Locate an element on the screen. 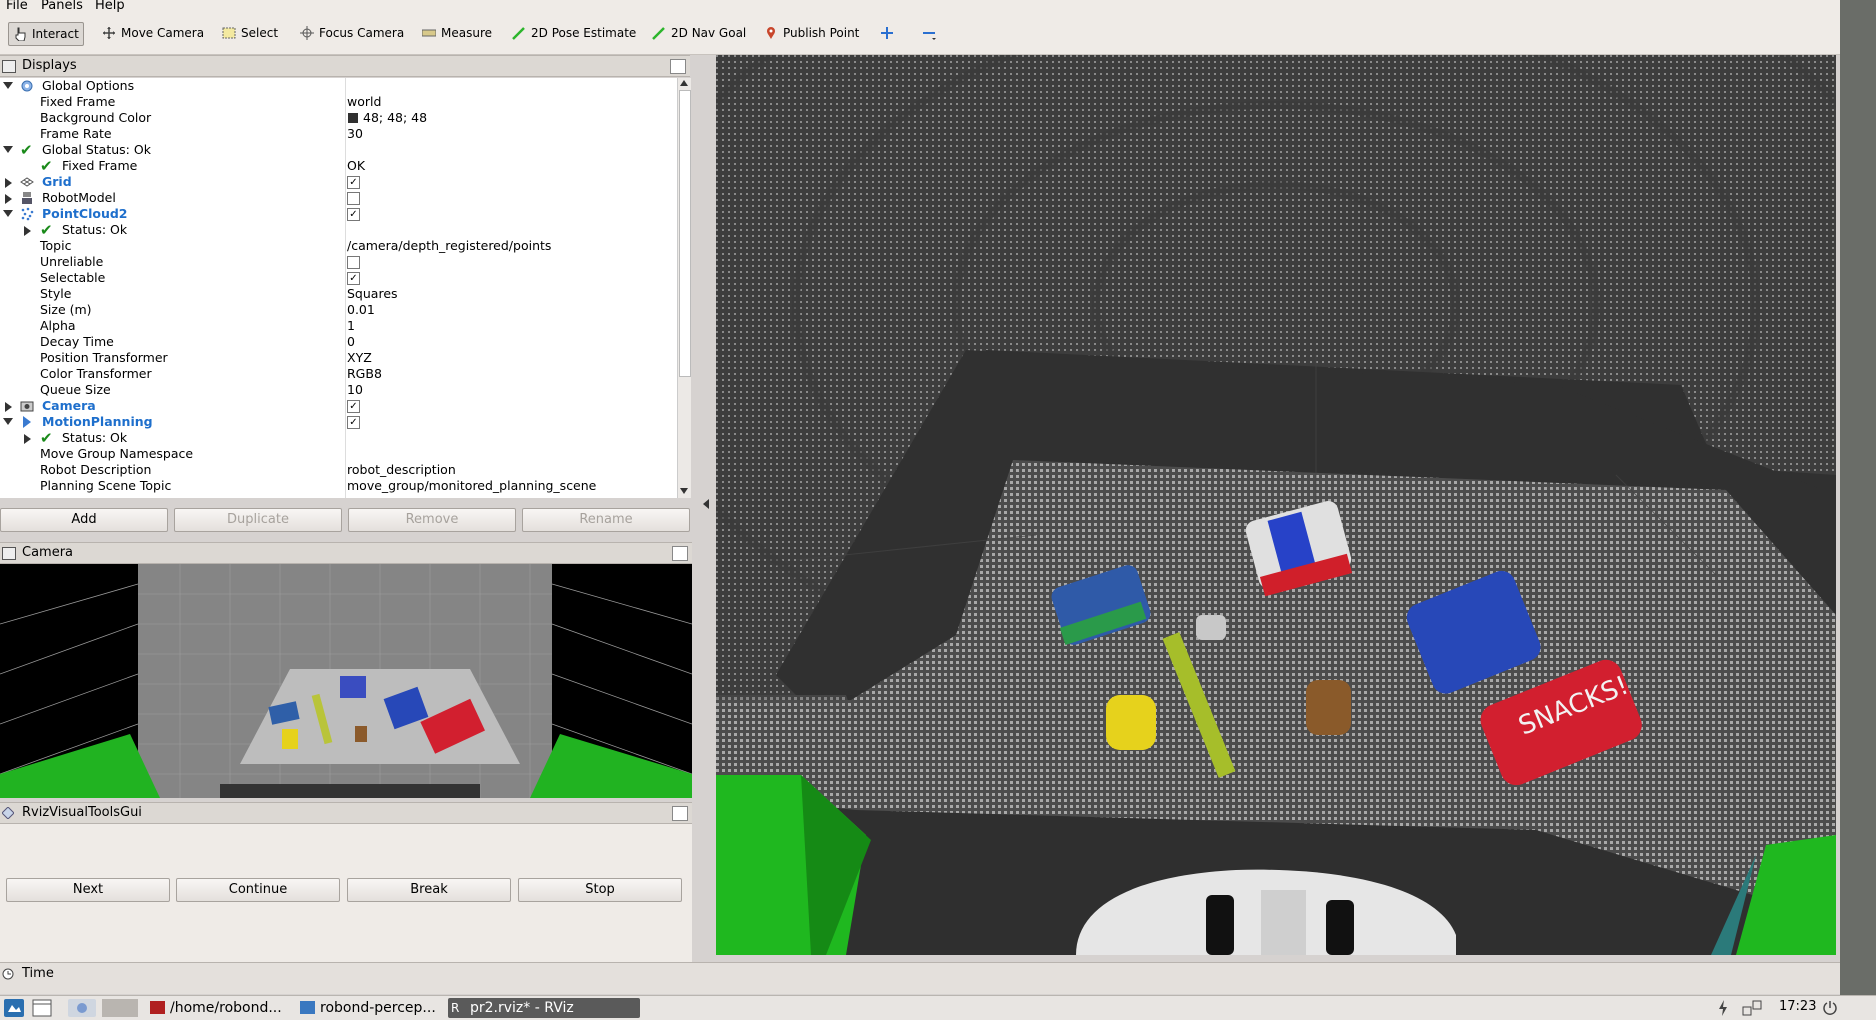 This screenshot has width=1876, height=1020. tree-row-decay-time: Decay Time 0 is located at coordinates (338, 342).